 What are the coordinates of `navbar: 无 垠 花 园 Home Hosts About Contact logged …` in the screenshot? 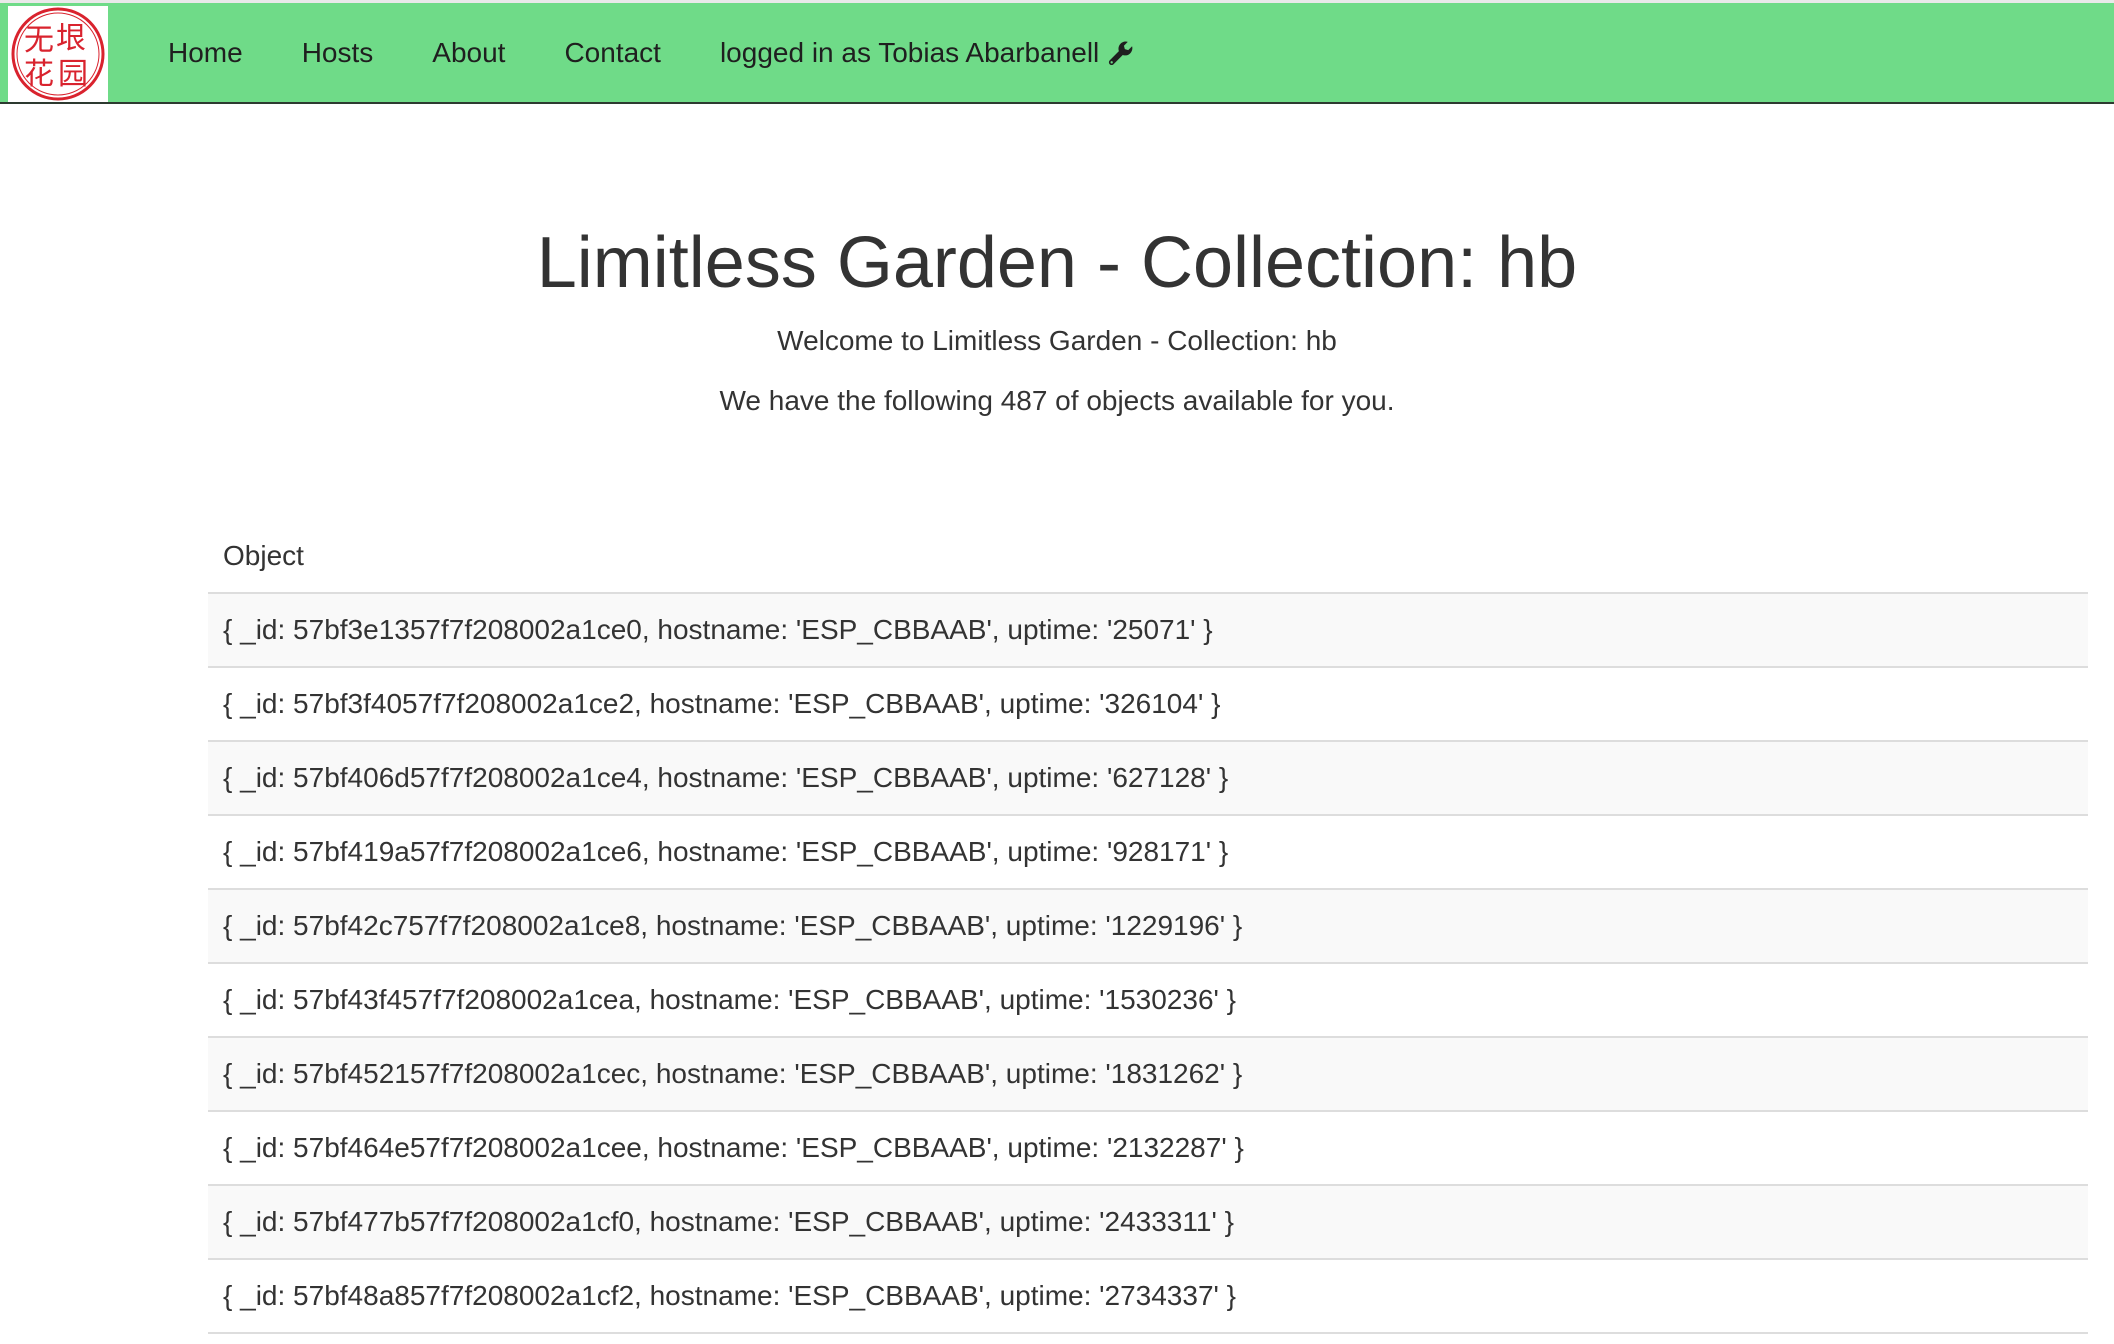 It's located at (1057, 52).